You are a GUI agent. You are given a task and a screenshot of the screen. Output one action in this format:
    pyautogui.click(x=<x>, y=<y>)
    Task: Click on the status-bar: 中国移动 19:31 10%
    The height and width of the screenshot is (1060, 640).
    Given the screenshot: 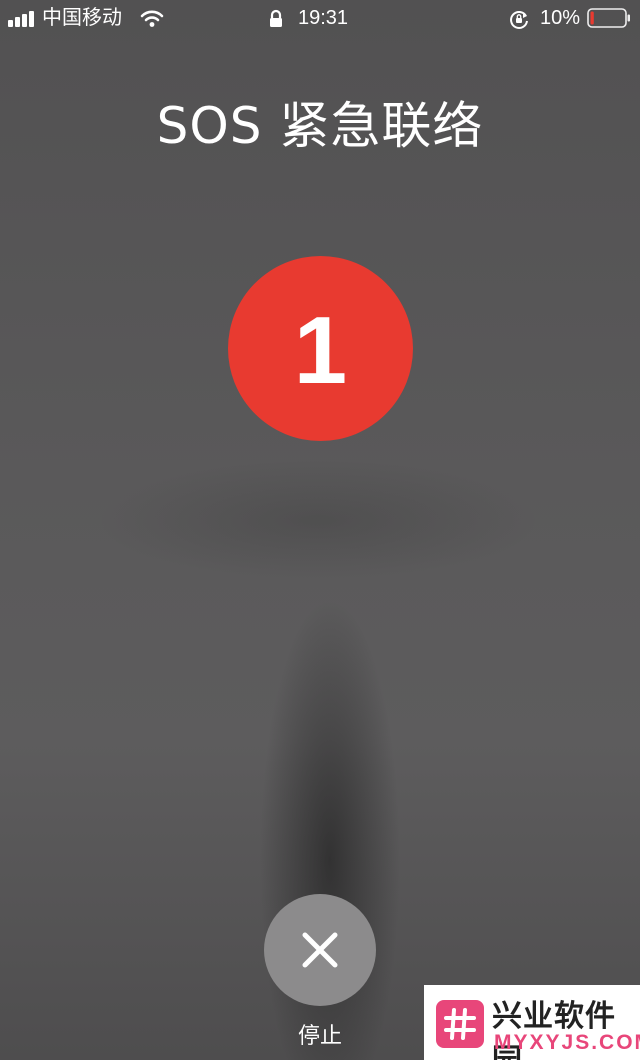 What is the action you would take?
    pyautogui.click(x=320, y=19)
    